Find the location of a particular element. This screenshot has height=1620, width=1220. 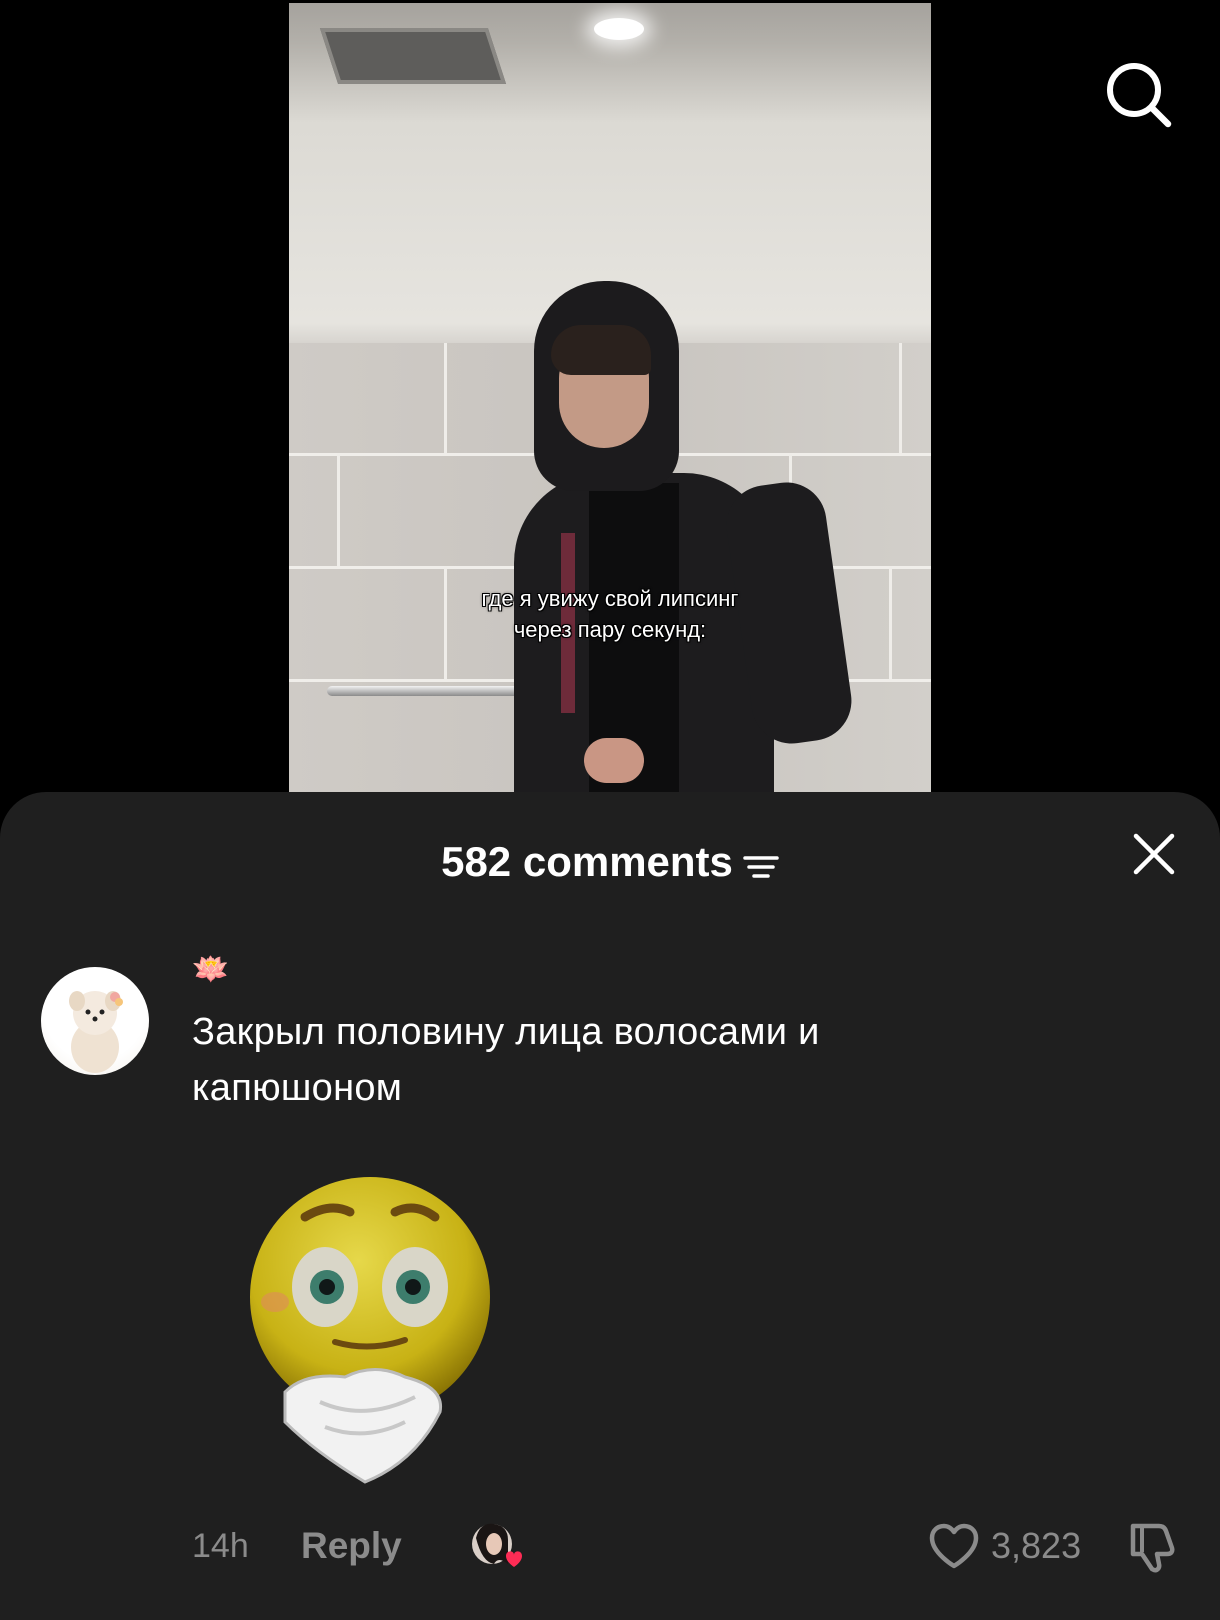

close-icon is located at coordinates (1154, 854).